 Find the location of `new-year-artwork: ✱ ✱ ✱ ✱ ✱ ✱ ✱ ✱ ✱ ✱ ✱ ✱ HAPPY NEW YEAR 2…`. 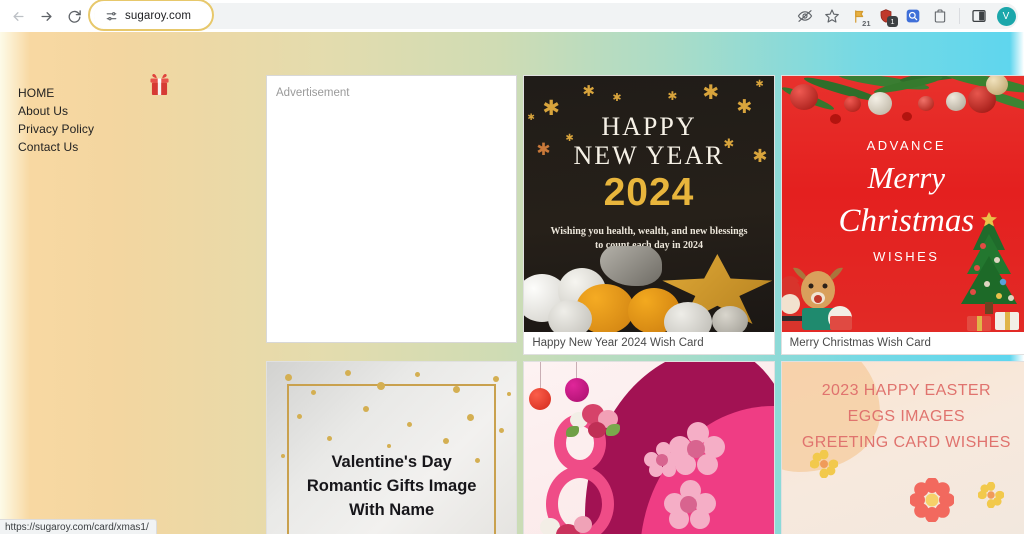

new-year-artwork: ✱ ✱ ✱ ✱ ✱ ✱ ✱ ✱ ✱ ✱ ✱ ✱ HAPPY NEW YEAR 2… is located at coordinates (649, 204).